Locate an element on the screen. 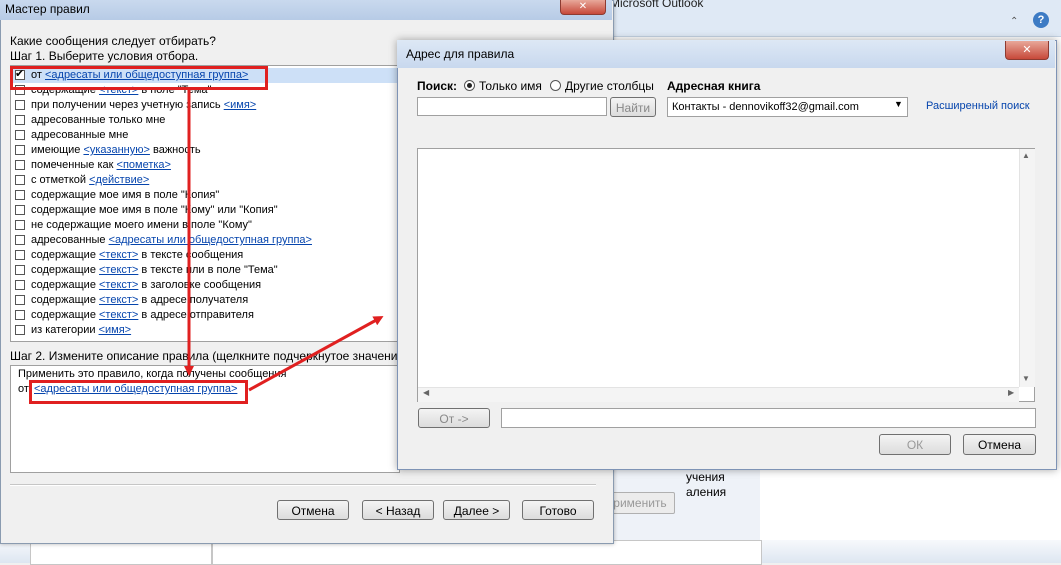 The image size is (1061, 565). arrow-right is located at coordinates (316, 354).